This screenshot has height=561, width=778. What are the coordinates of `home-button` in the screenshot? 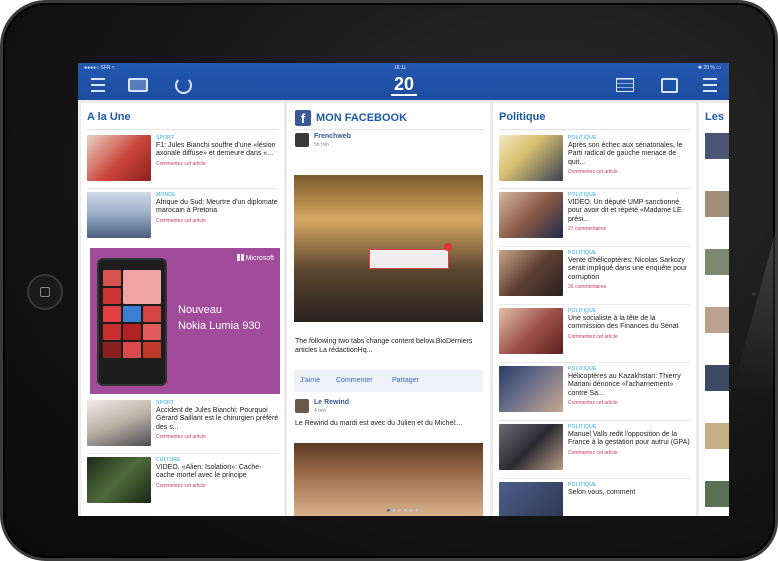 It's located at (45, 292).